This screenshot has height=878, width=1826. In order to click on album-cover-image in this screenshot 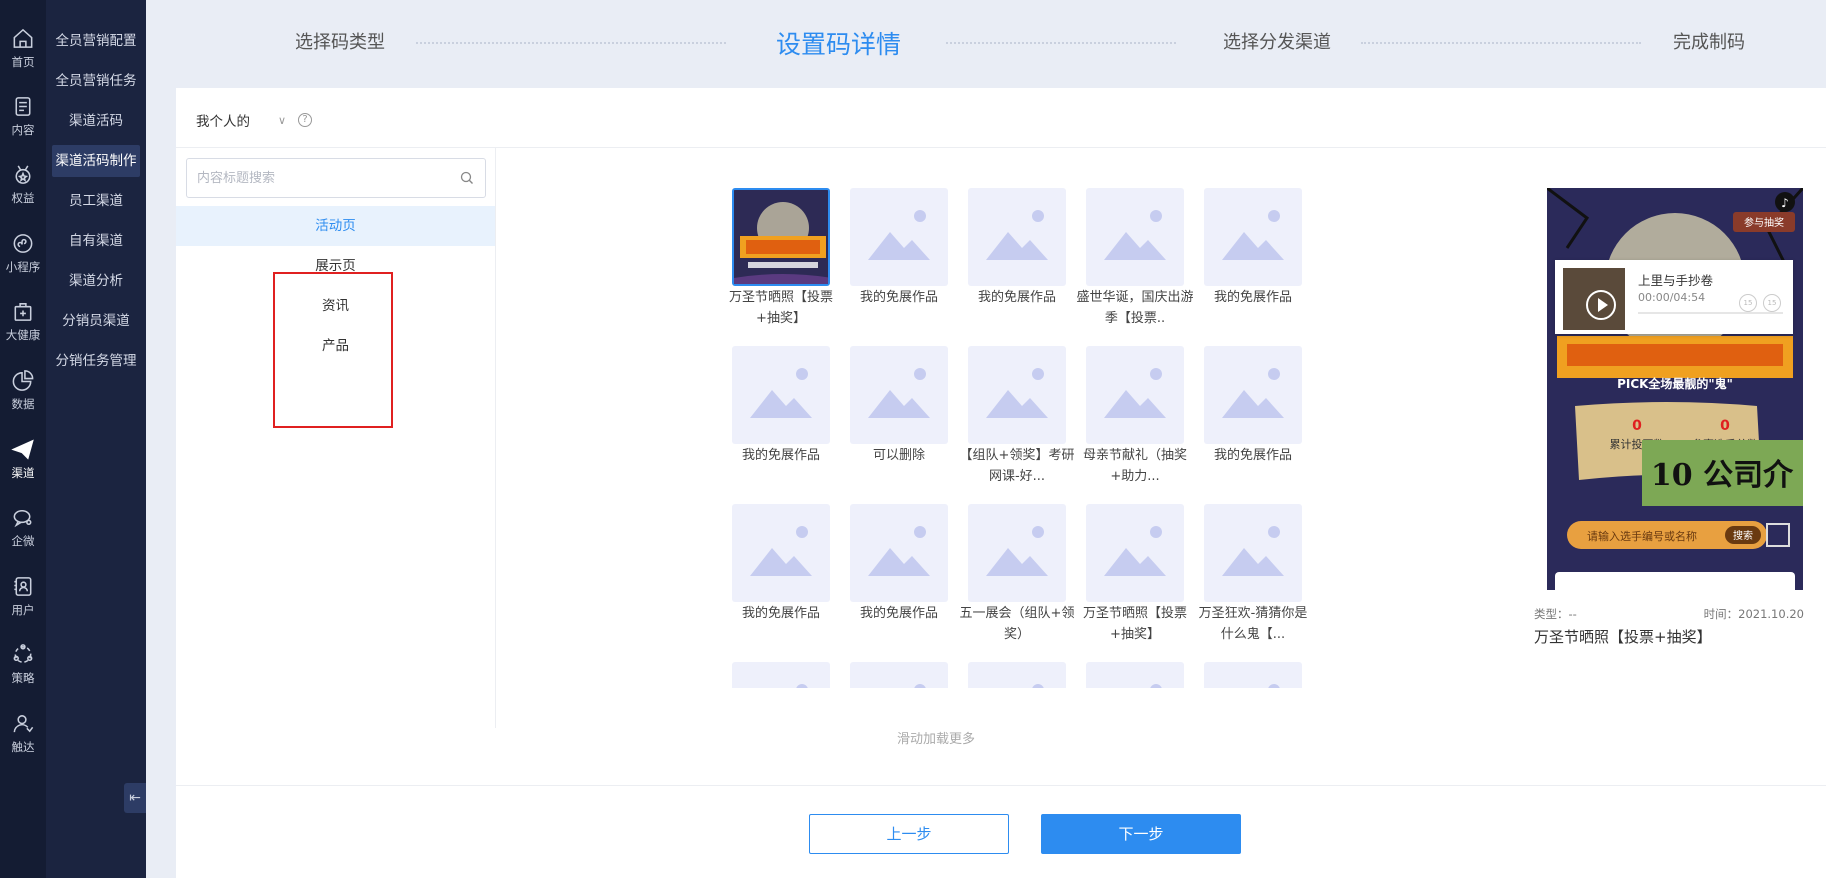, I will do `click(1594, 299)`.